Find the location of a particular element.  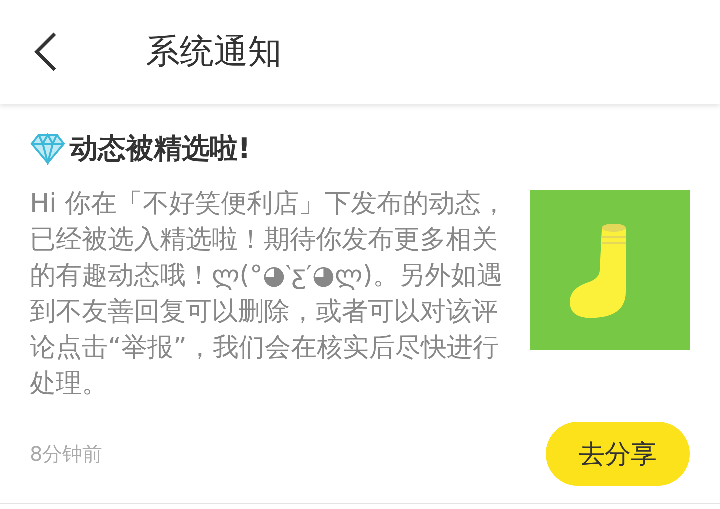

back-icon is located at coordinates (46, 52).